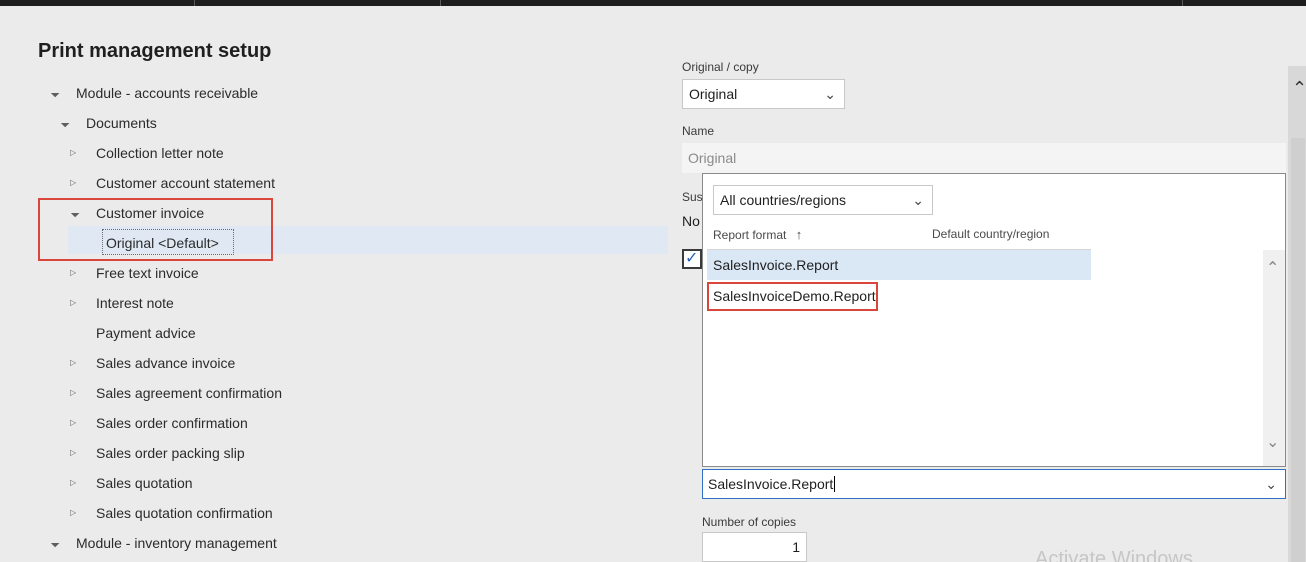 The image size is (1306, 562). What do you see at coordinates (189, 393) in the screenshot?
I see `tree-item-sales-agreement-confirmation: Sales agreement confirmation` at bounding box center [189, 393].